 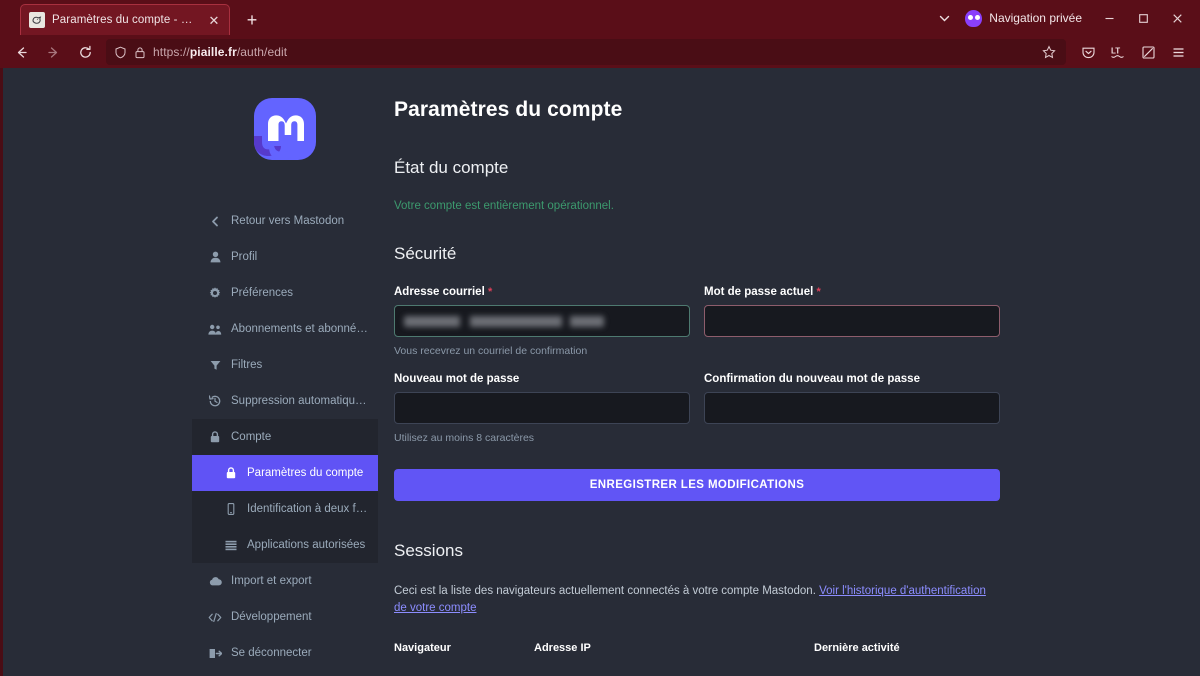 What do you see at coordinates (215, 329) in the screenshot?
I see `users-icon` at bounding box center [215, 329].